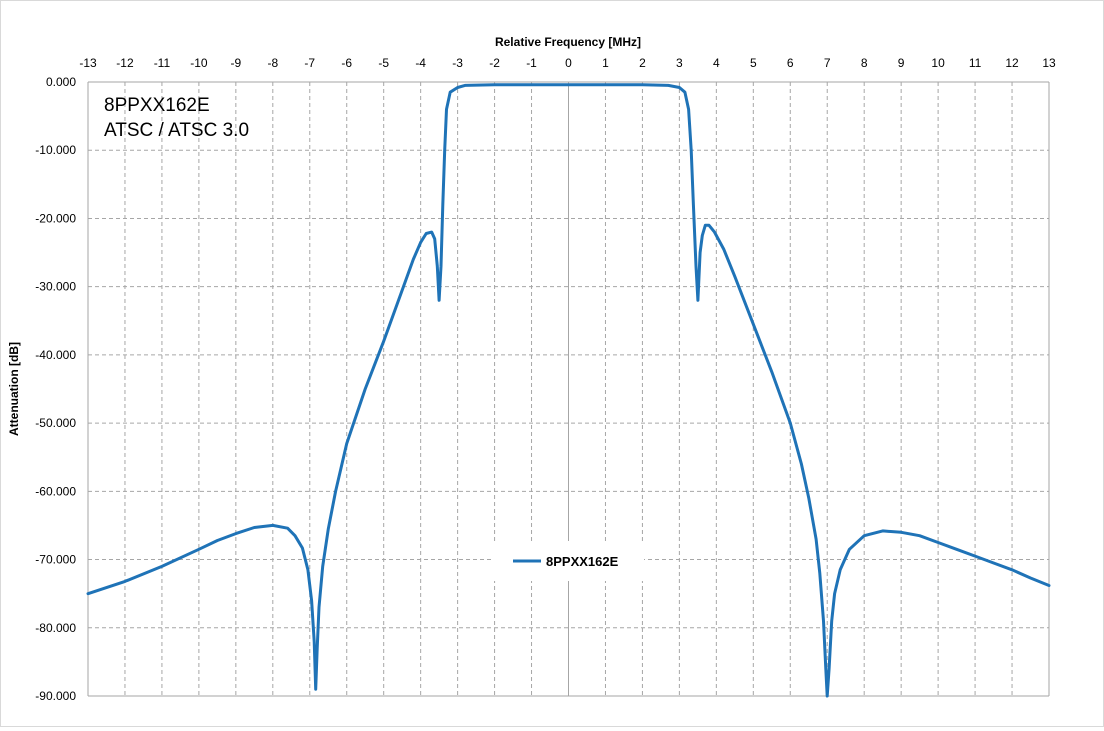  I want to click on y-tick-label: -50.000, so click(55, 423).